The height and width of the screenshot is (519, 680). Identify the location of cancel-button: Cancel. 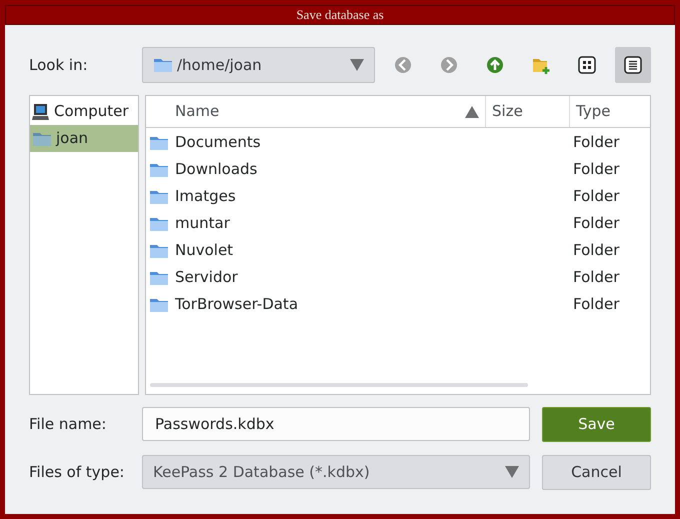
(596, 472).